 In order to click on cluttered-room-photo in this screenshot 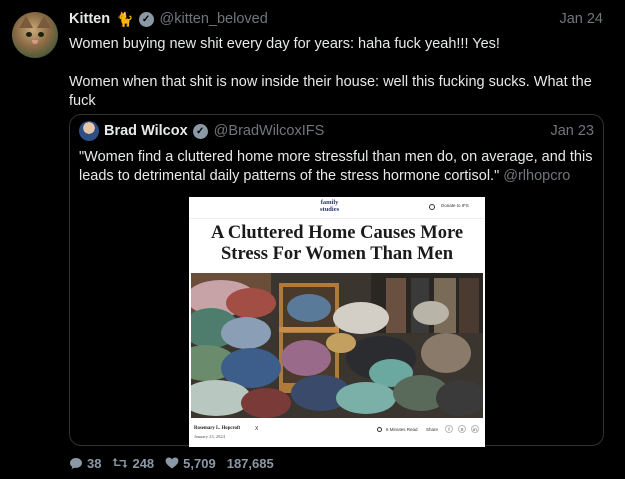, I will do `click(337, 345)`.